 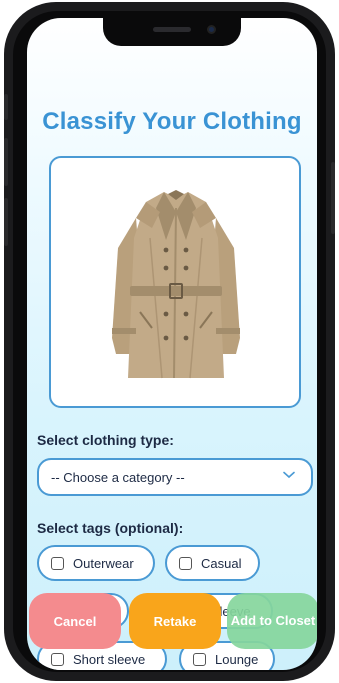 What do you see at coordinates (110, 528) in the screenshot?
I see `tags-label: Select tags (optional):` at bounding box center [110, 528].